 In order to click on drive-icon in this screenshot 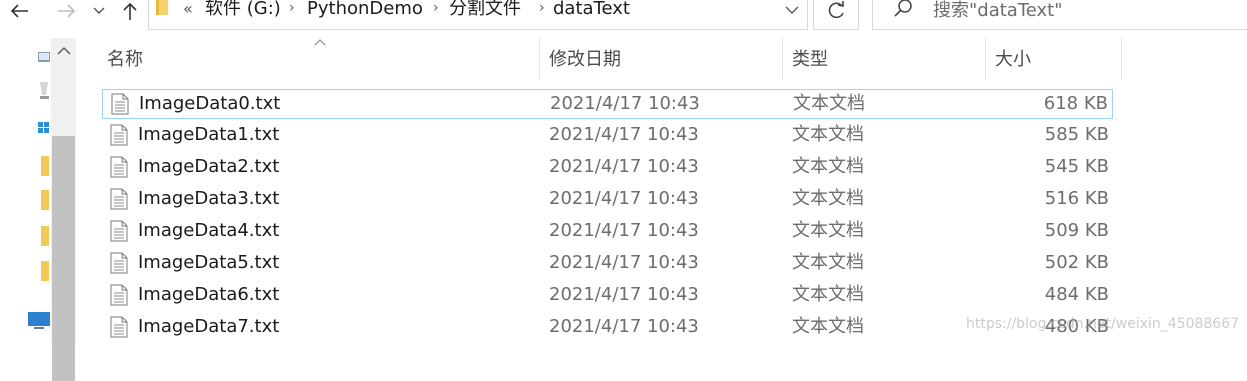, I will do `click(44, 91)`.